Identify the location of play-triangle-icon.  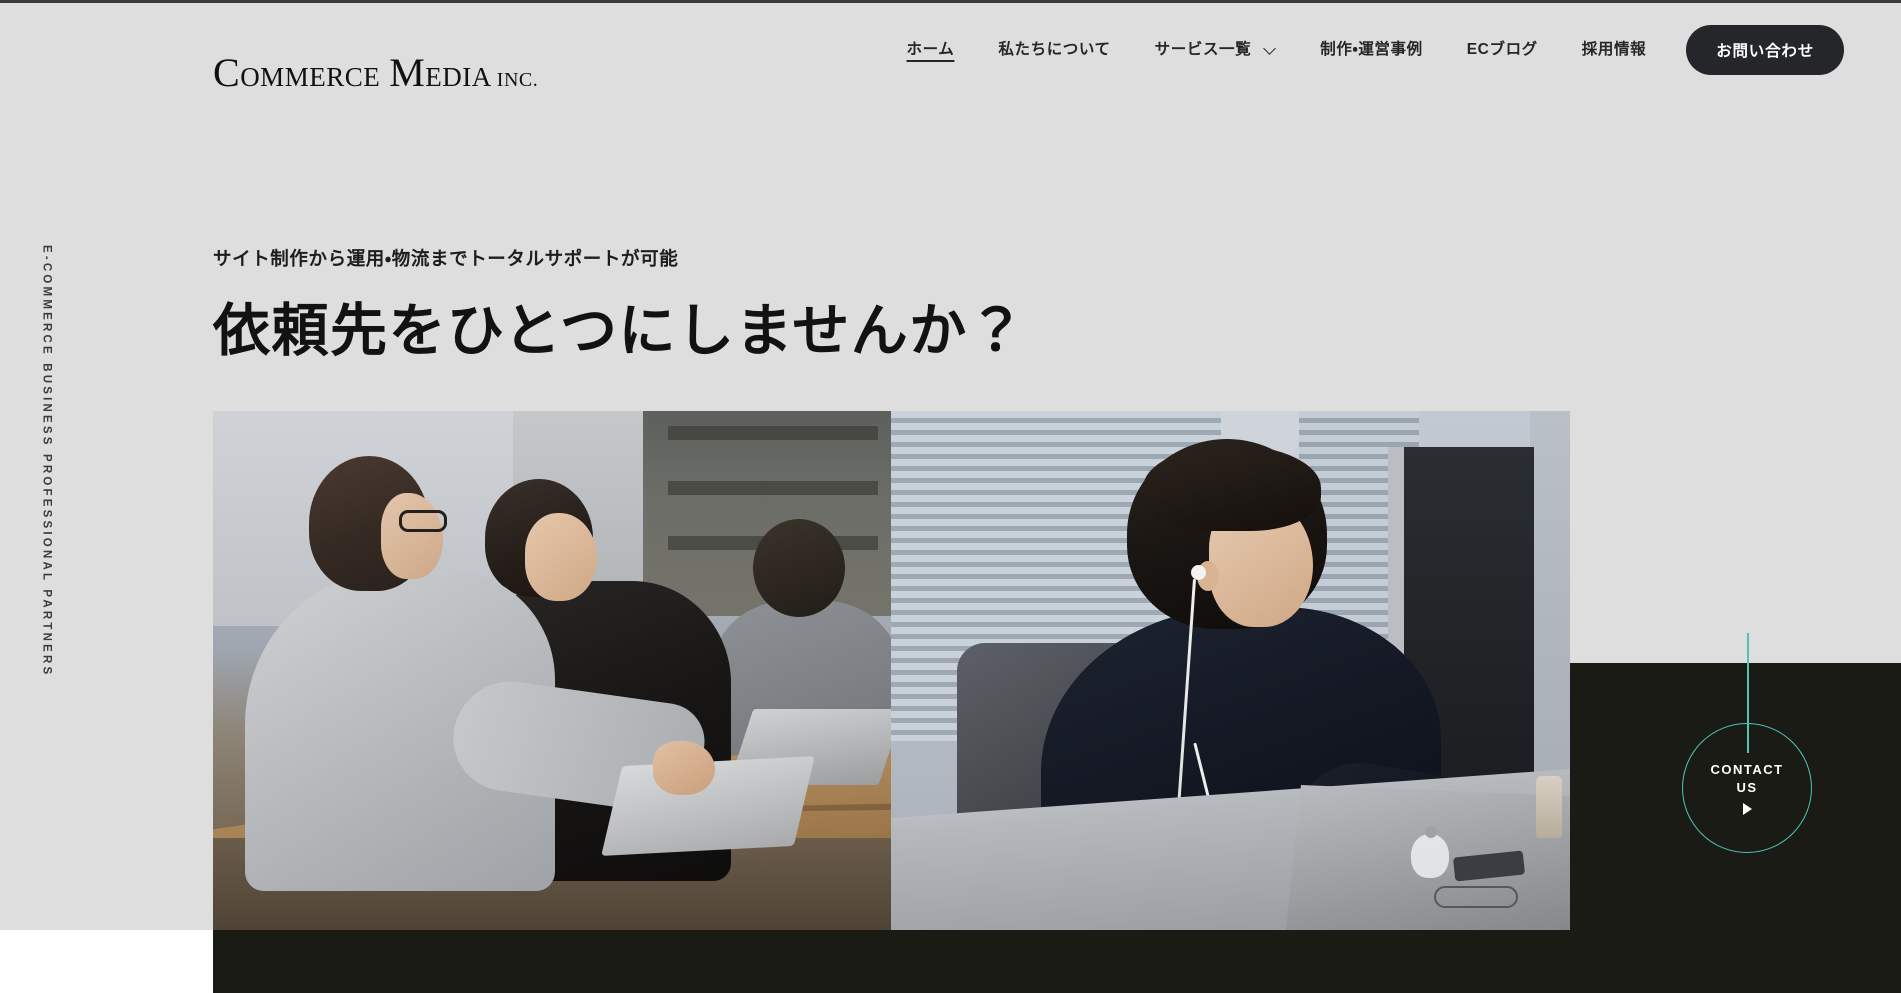
(1747, 809).